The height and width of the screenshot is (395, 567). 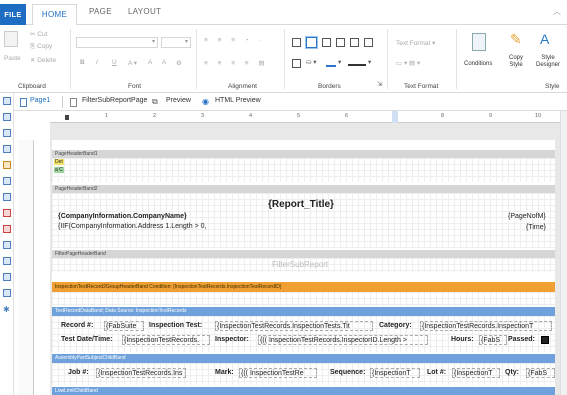 What do you see at coordinates (122, 216) in the screenshot?
I see `company-name-field: {CompanyInformation.CompanyName}` at bounding box center [122, 216].